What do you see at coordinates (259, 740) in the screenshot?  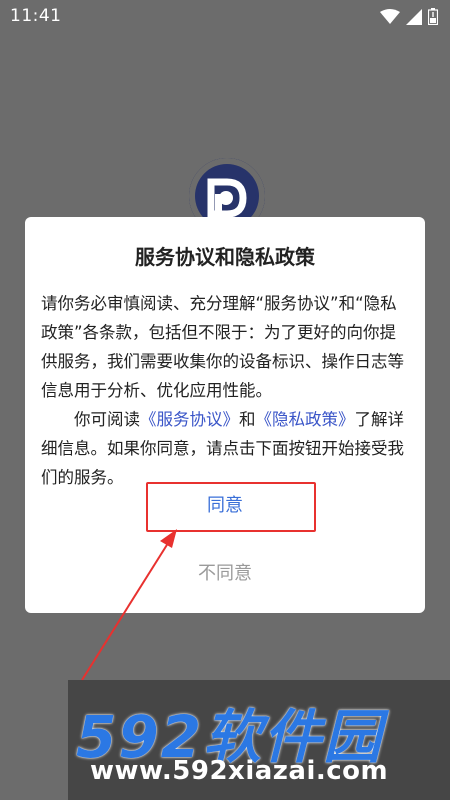 I see `watermark: 592软件园 www.592xiazai.com` at bounding box center [259, 740].